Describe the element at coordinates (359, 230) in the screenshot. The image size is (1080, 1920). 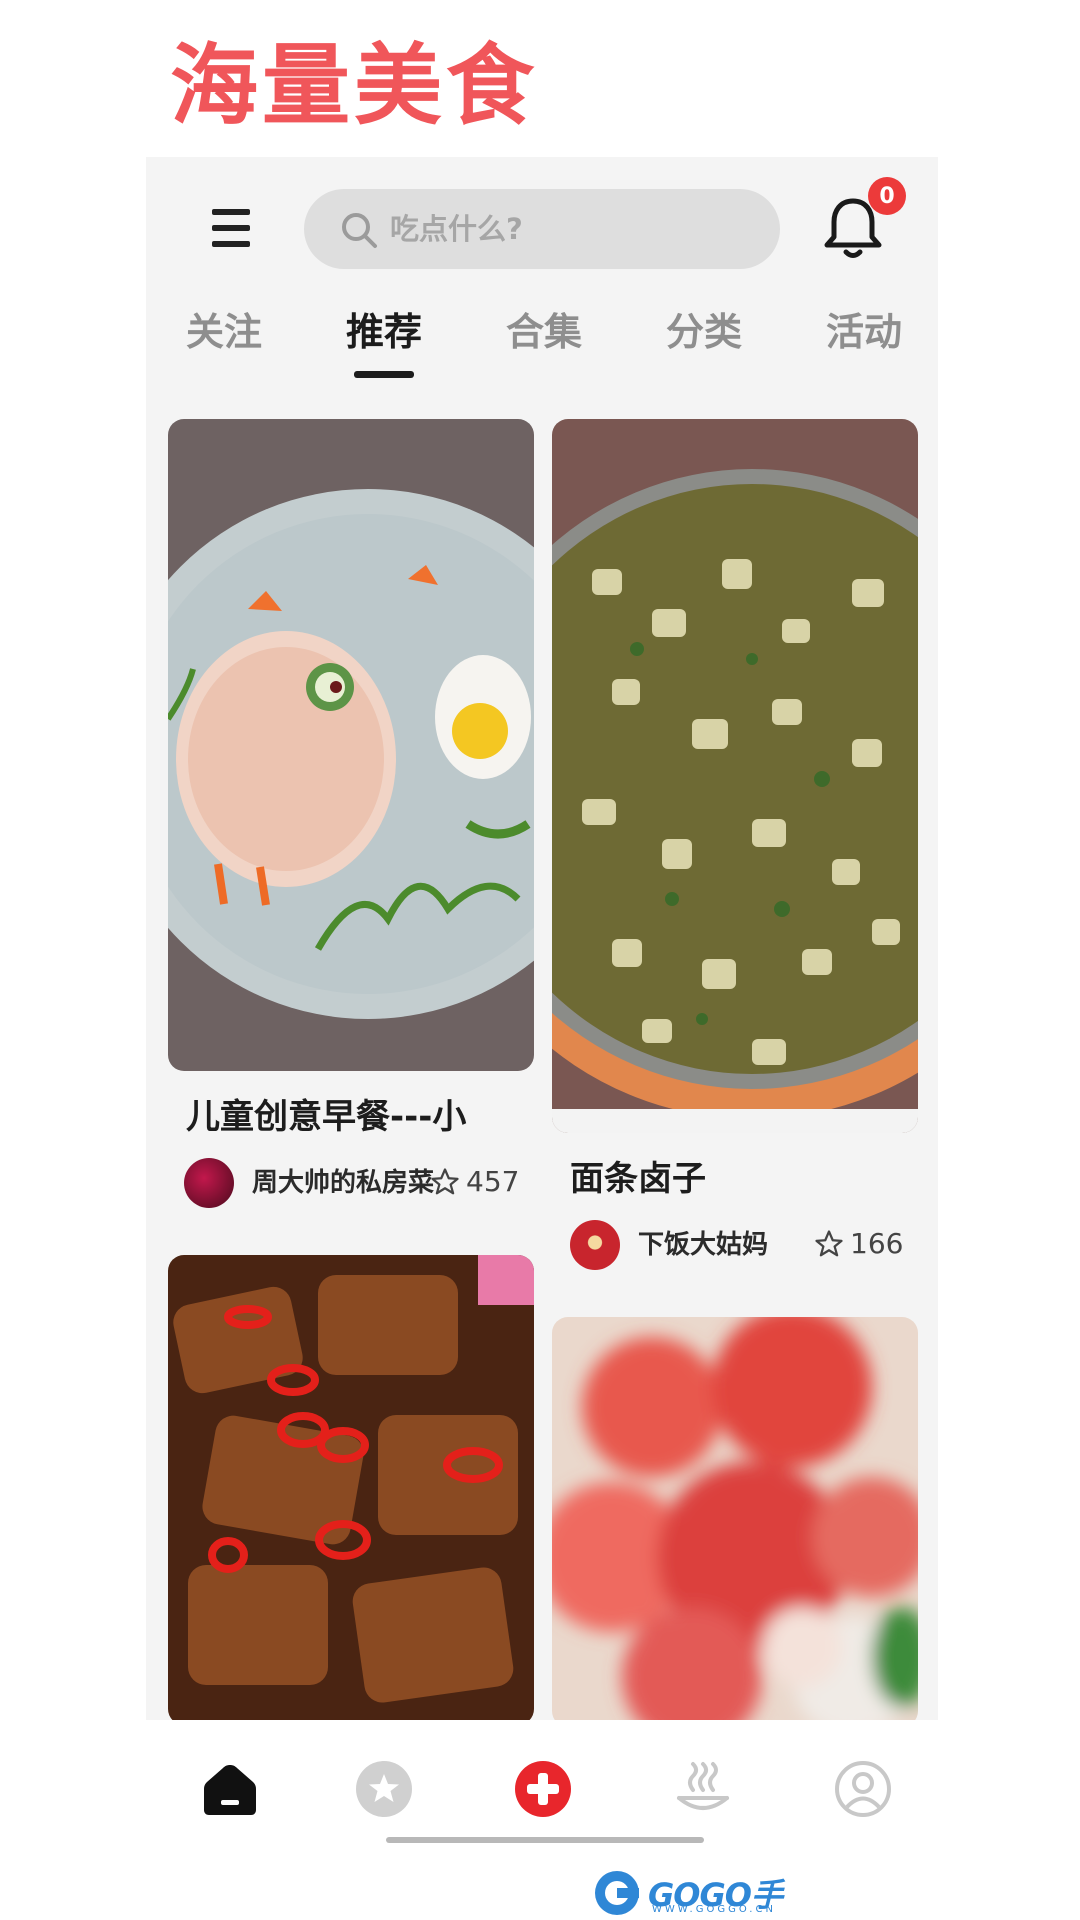
I see `search-icon` at that location.